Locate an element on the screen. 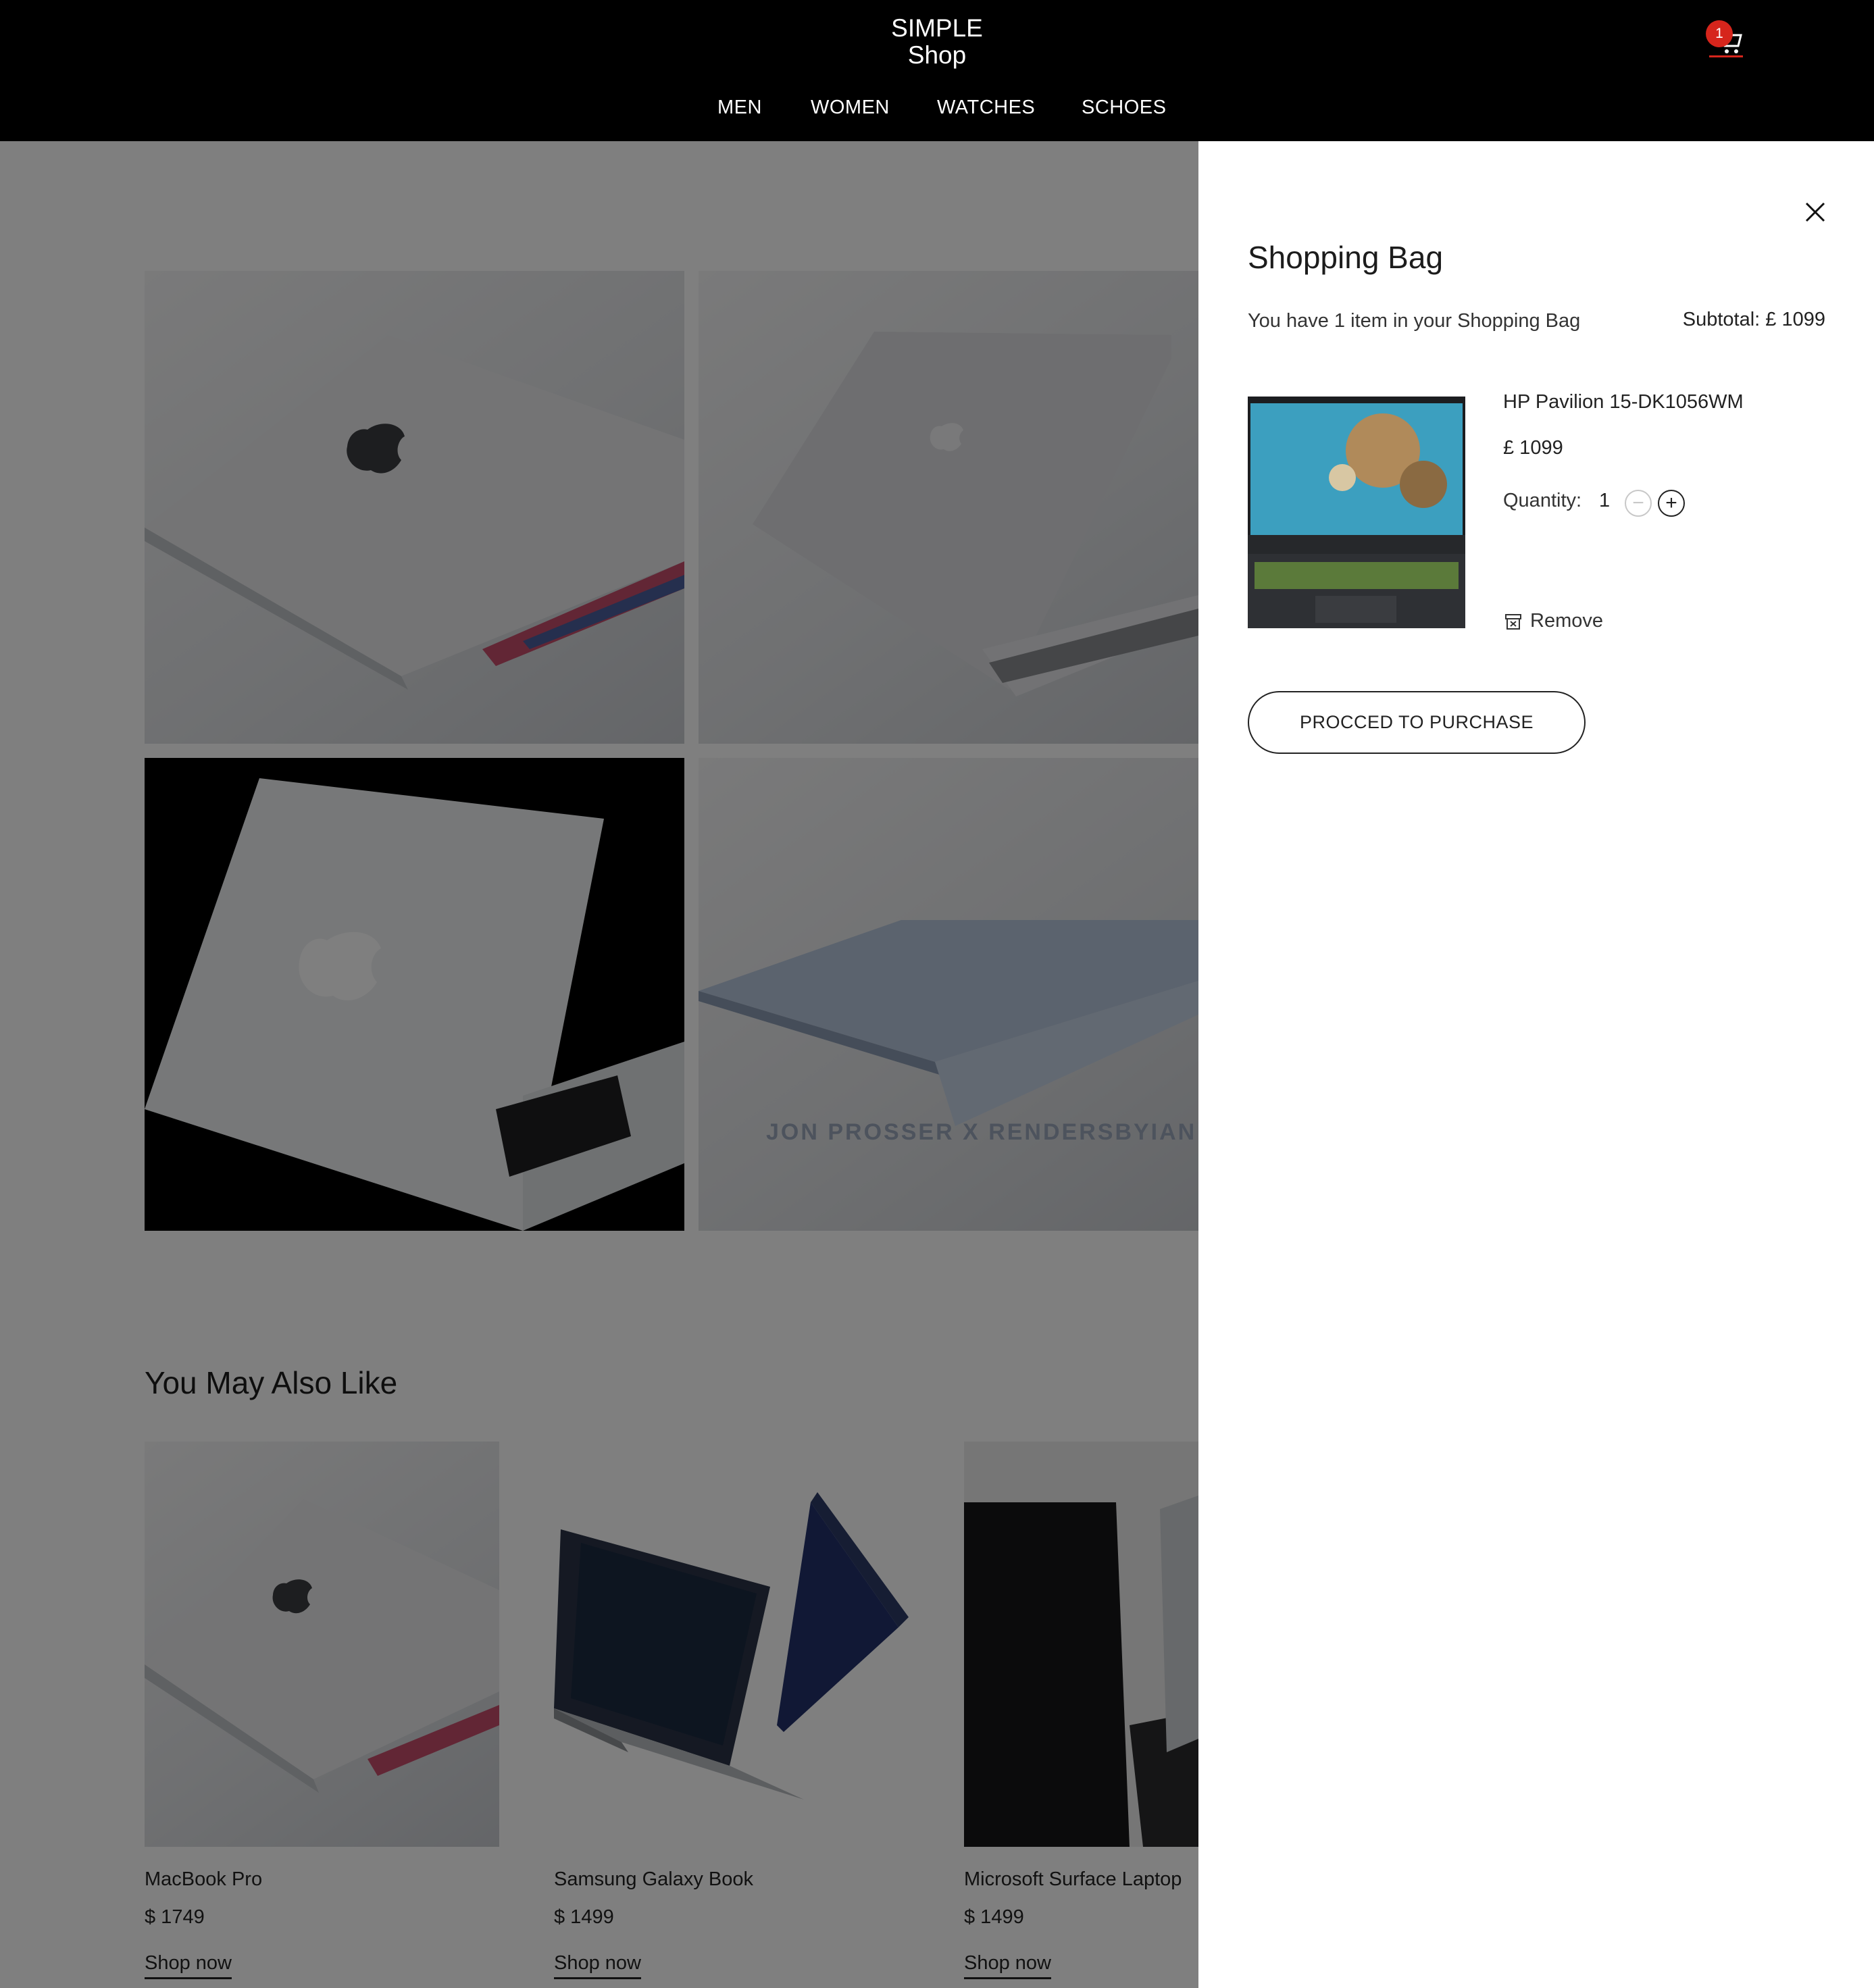  quantity-decrease-button: − is located at coordinates (1638, 503).